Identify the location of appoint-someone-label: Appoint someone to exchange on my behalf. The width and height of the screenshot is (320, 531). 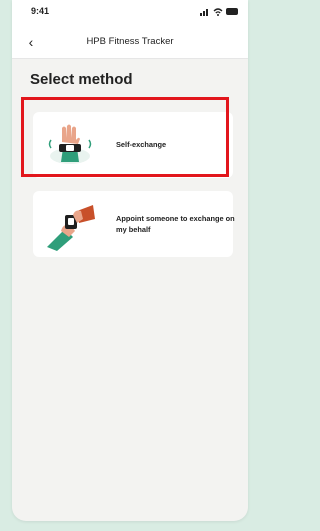
(175, 224).